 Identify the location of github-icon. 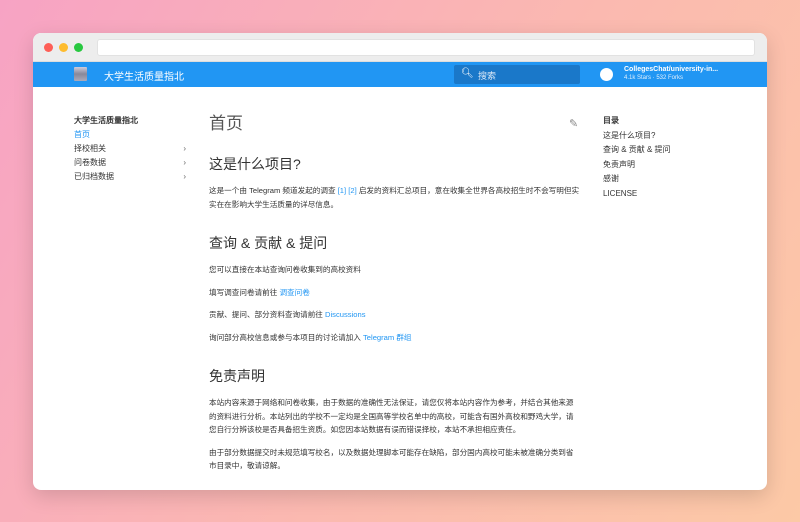
(606, 74).